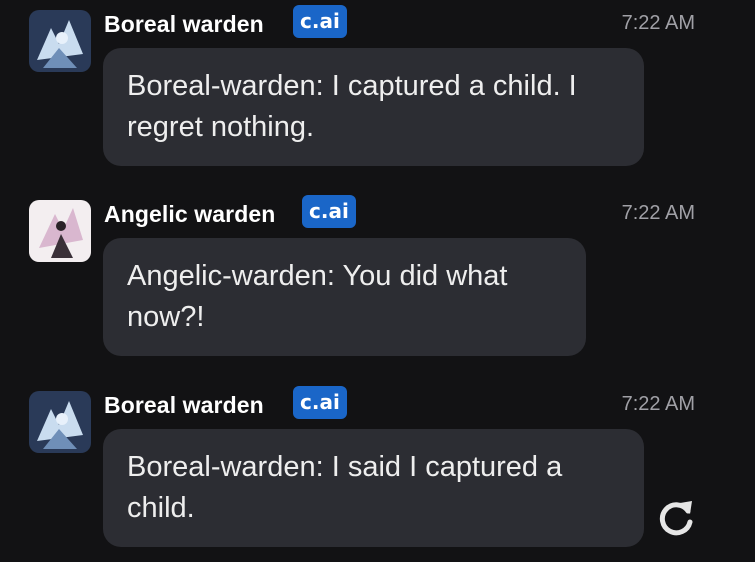 Image resolution: width=755 pixels, height=562 pixels. Describe the element at coordinates (190, 214) in the screenshot. I see `author-name: Angelic warden` at that location.